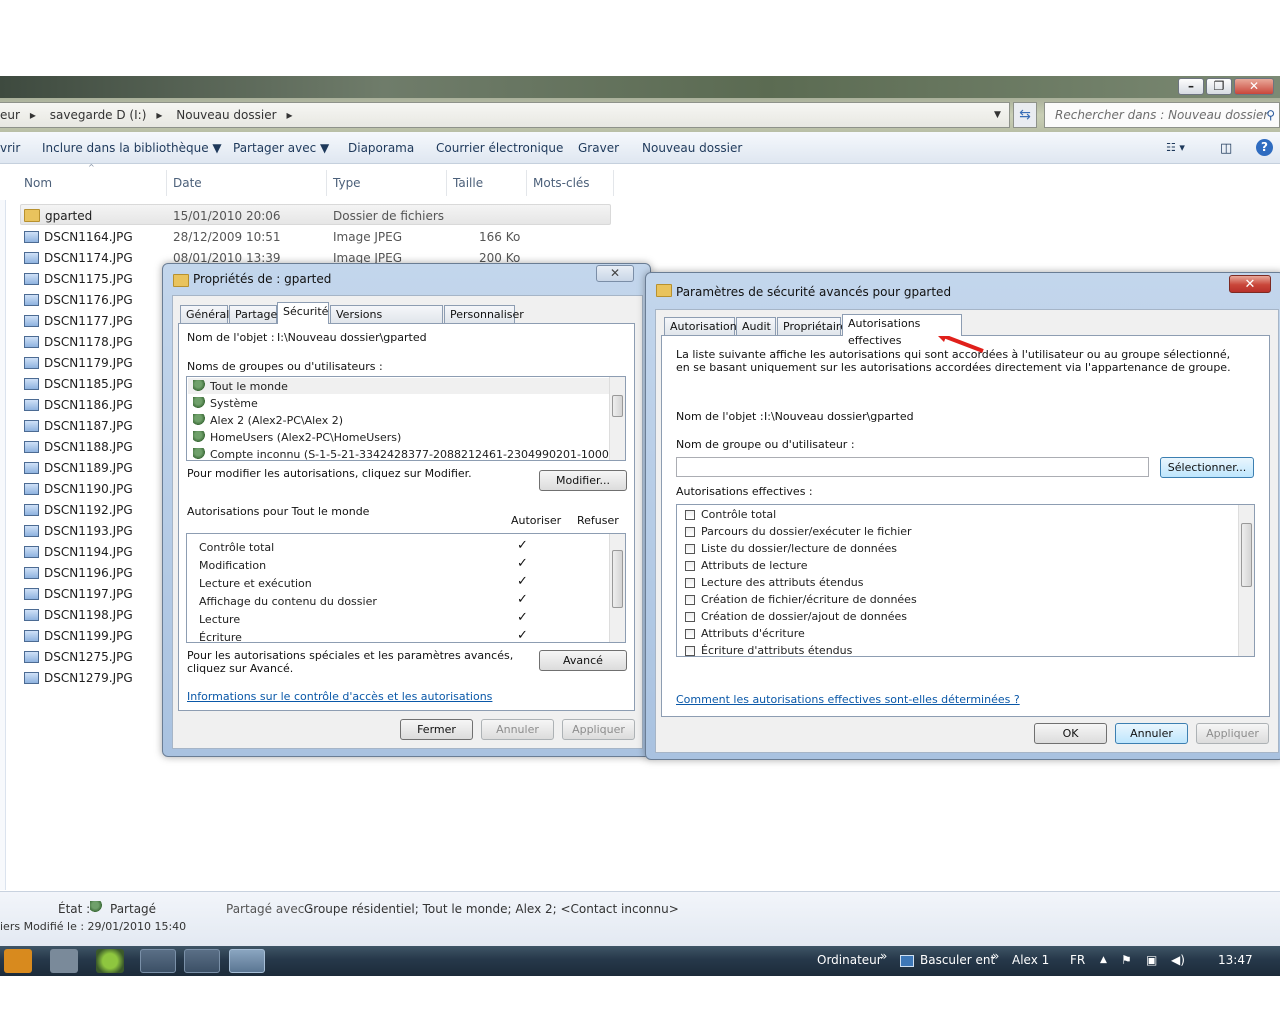  What do you see at coordinates (78, 447) in the screenshot?
I see `table-row: DSCN1188.JPG` at bounding box center [78, 447].